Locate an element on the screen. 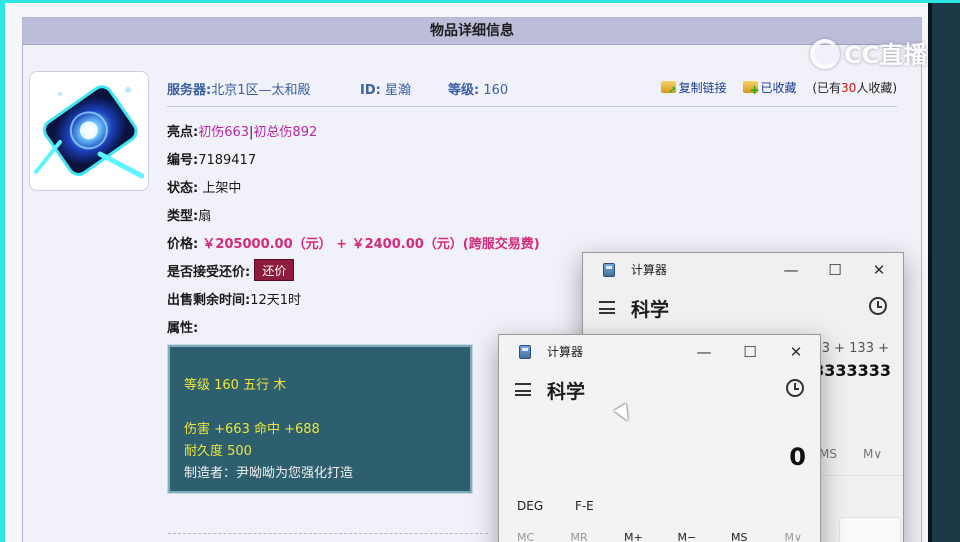 The image size is (960, 542). memory-row: MC MR M+ M− MS M∨ is located at coordinates (669, 536).